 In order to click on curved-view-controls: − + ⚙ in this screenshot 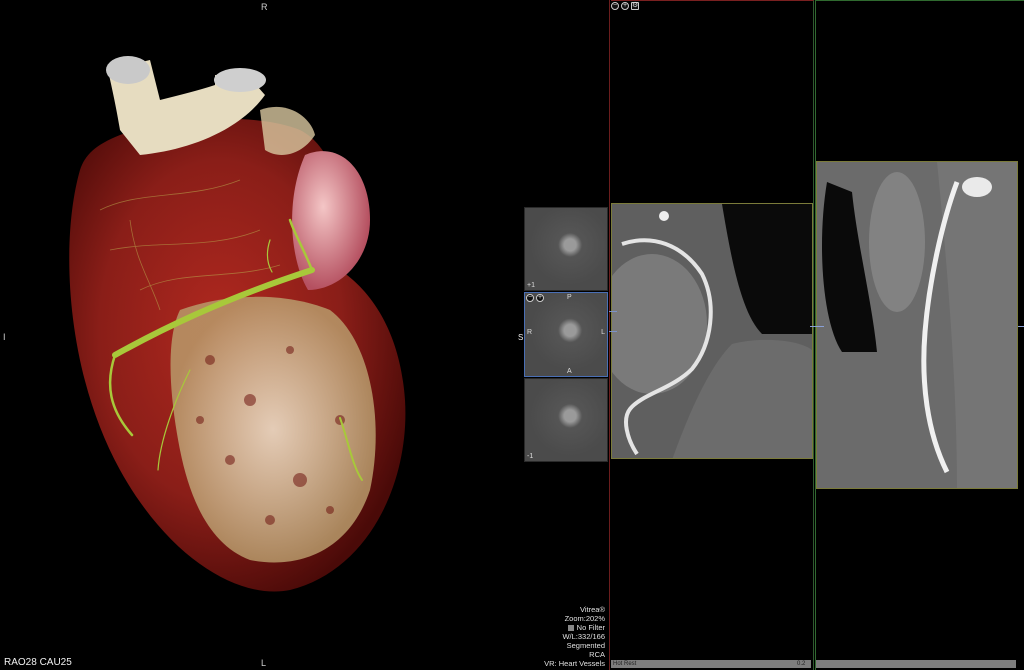, I will do `click(625, 6)`.